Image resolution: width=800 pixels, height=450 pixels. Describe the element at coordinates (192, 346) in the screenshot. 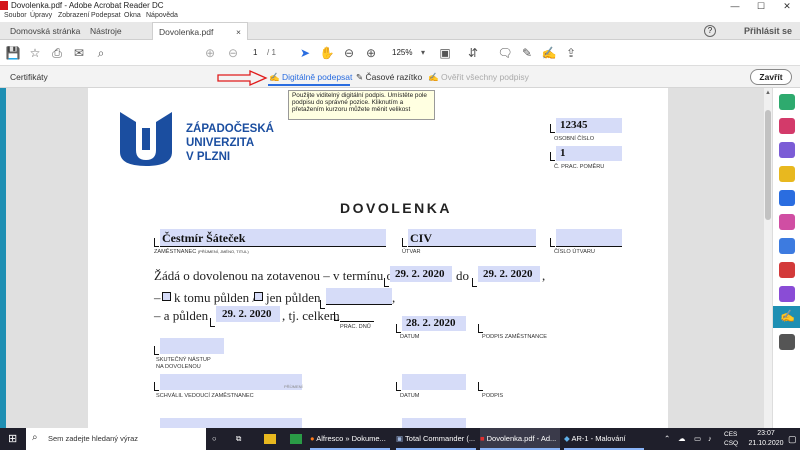

I see `skutecny-nastup-field` at that location.